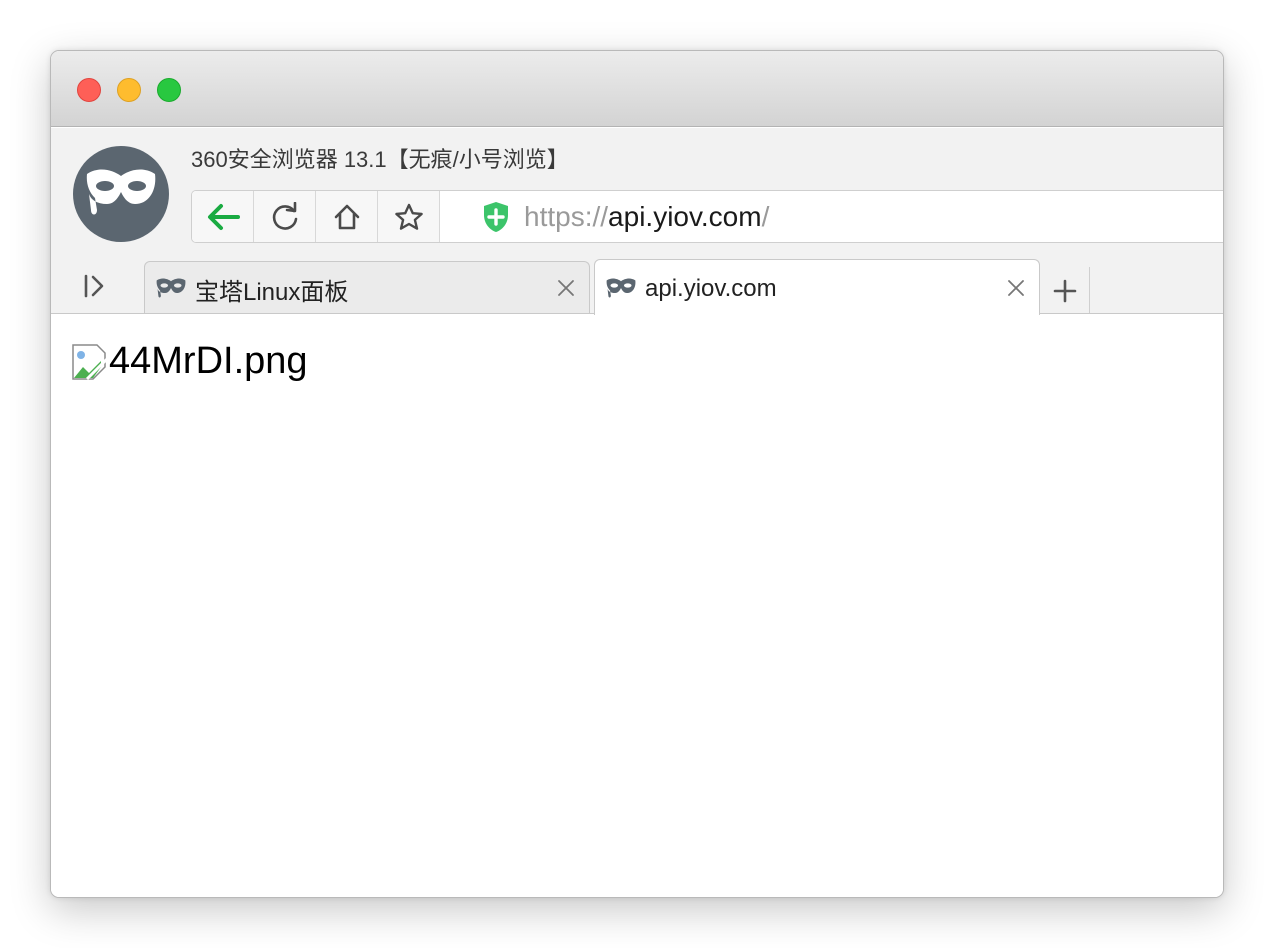 Image resolution: width=1274 pixels, height=948 pixels. Describe the element at coordinates (765, 216) in the screenshot. I see `url-path: /` at that location.